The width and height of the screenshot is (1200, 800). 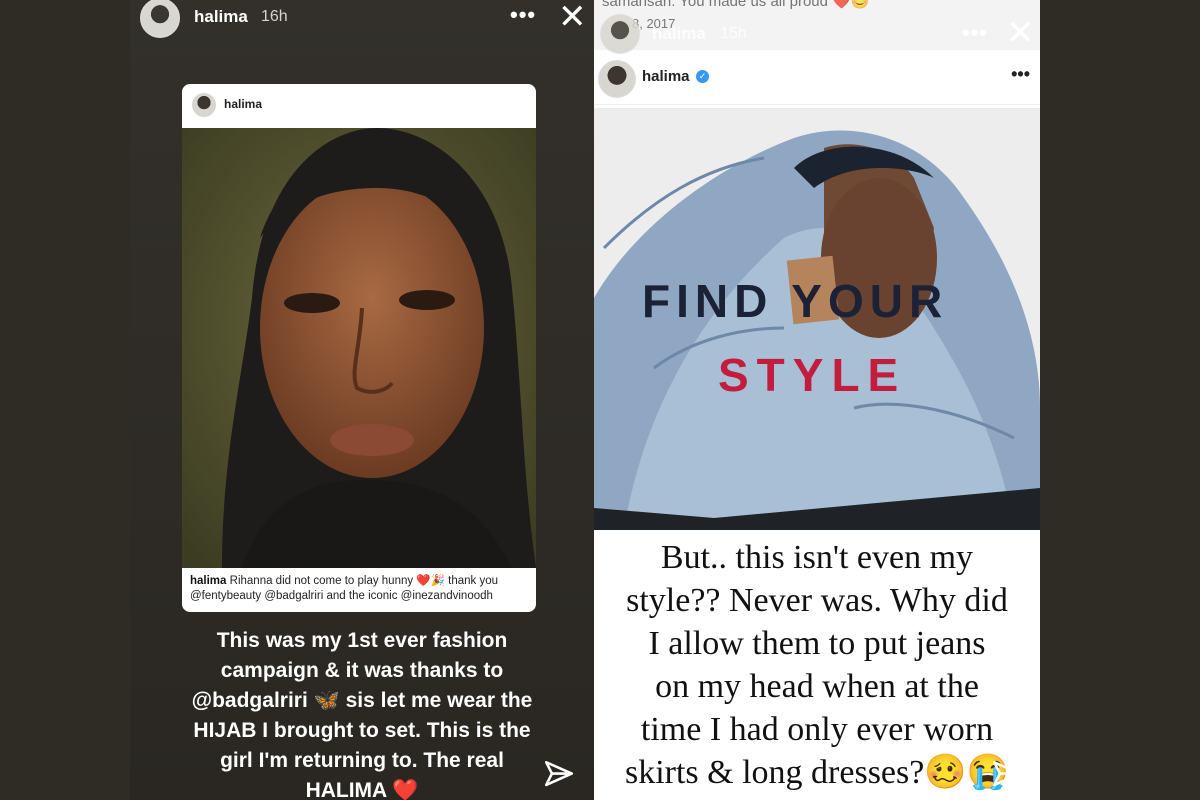 I want to click on story-text-line: on my head when at the, so click(x=817, y=686).